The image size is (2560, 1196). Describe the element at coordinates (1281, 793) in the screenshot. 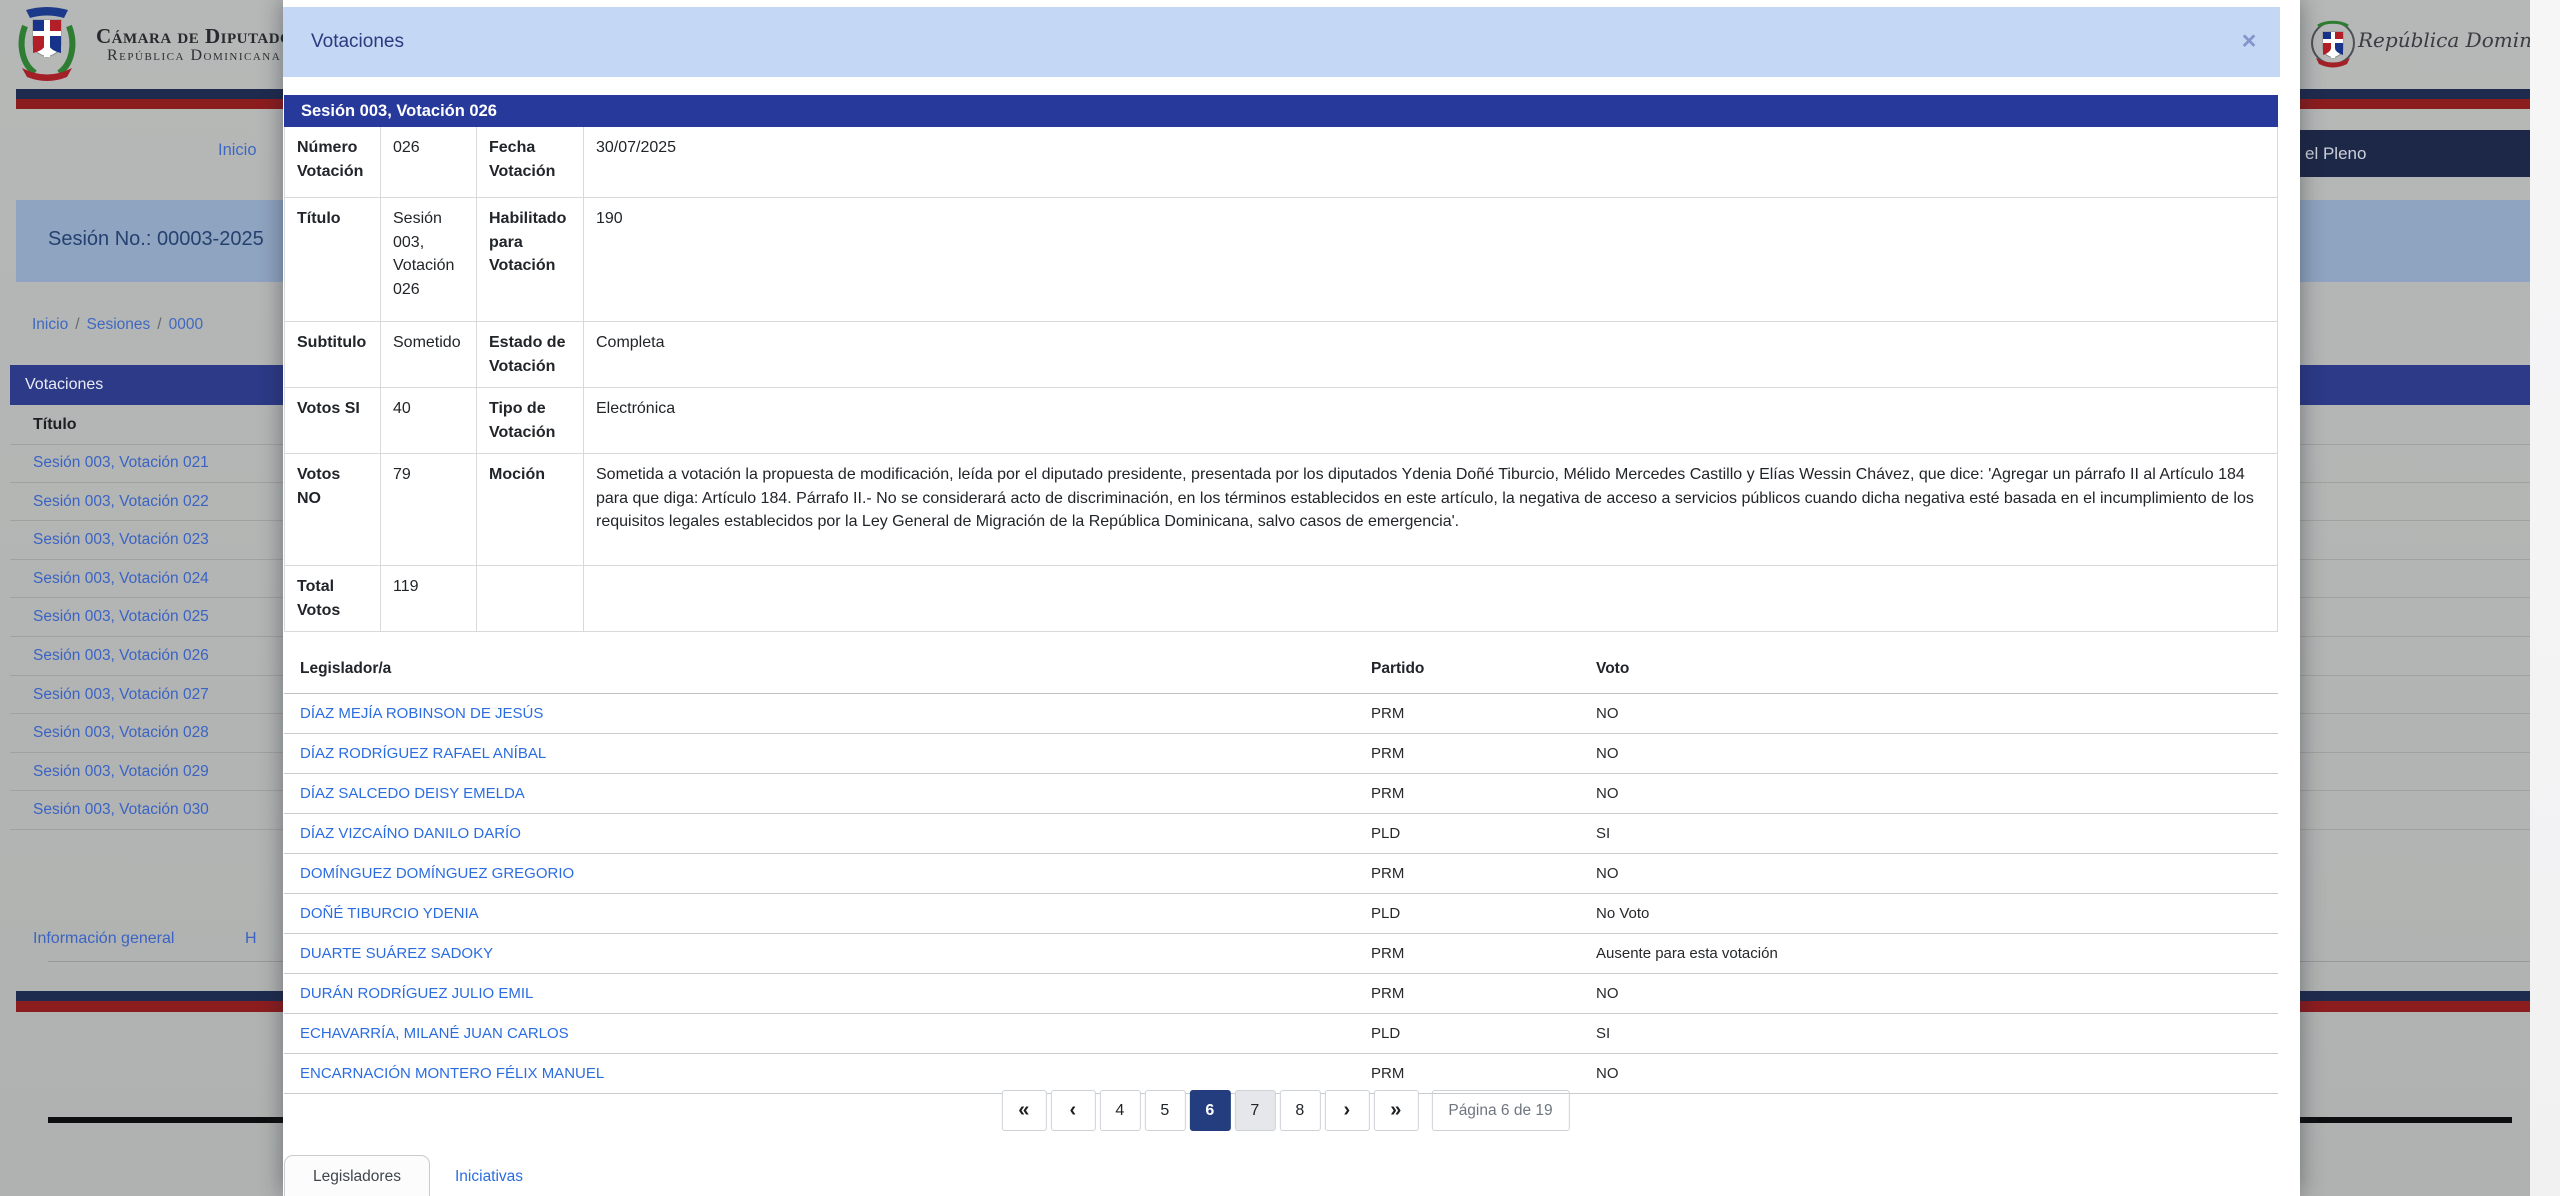

I see `legislator-row: DÍAZ SALCEDO DEISY EMELDA PRM NO` at that location.